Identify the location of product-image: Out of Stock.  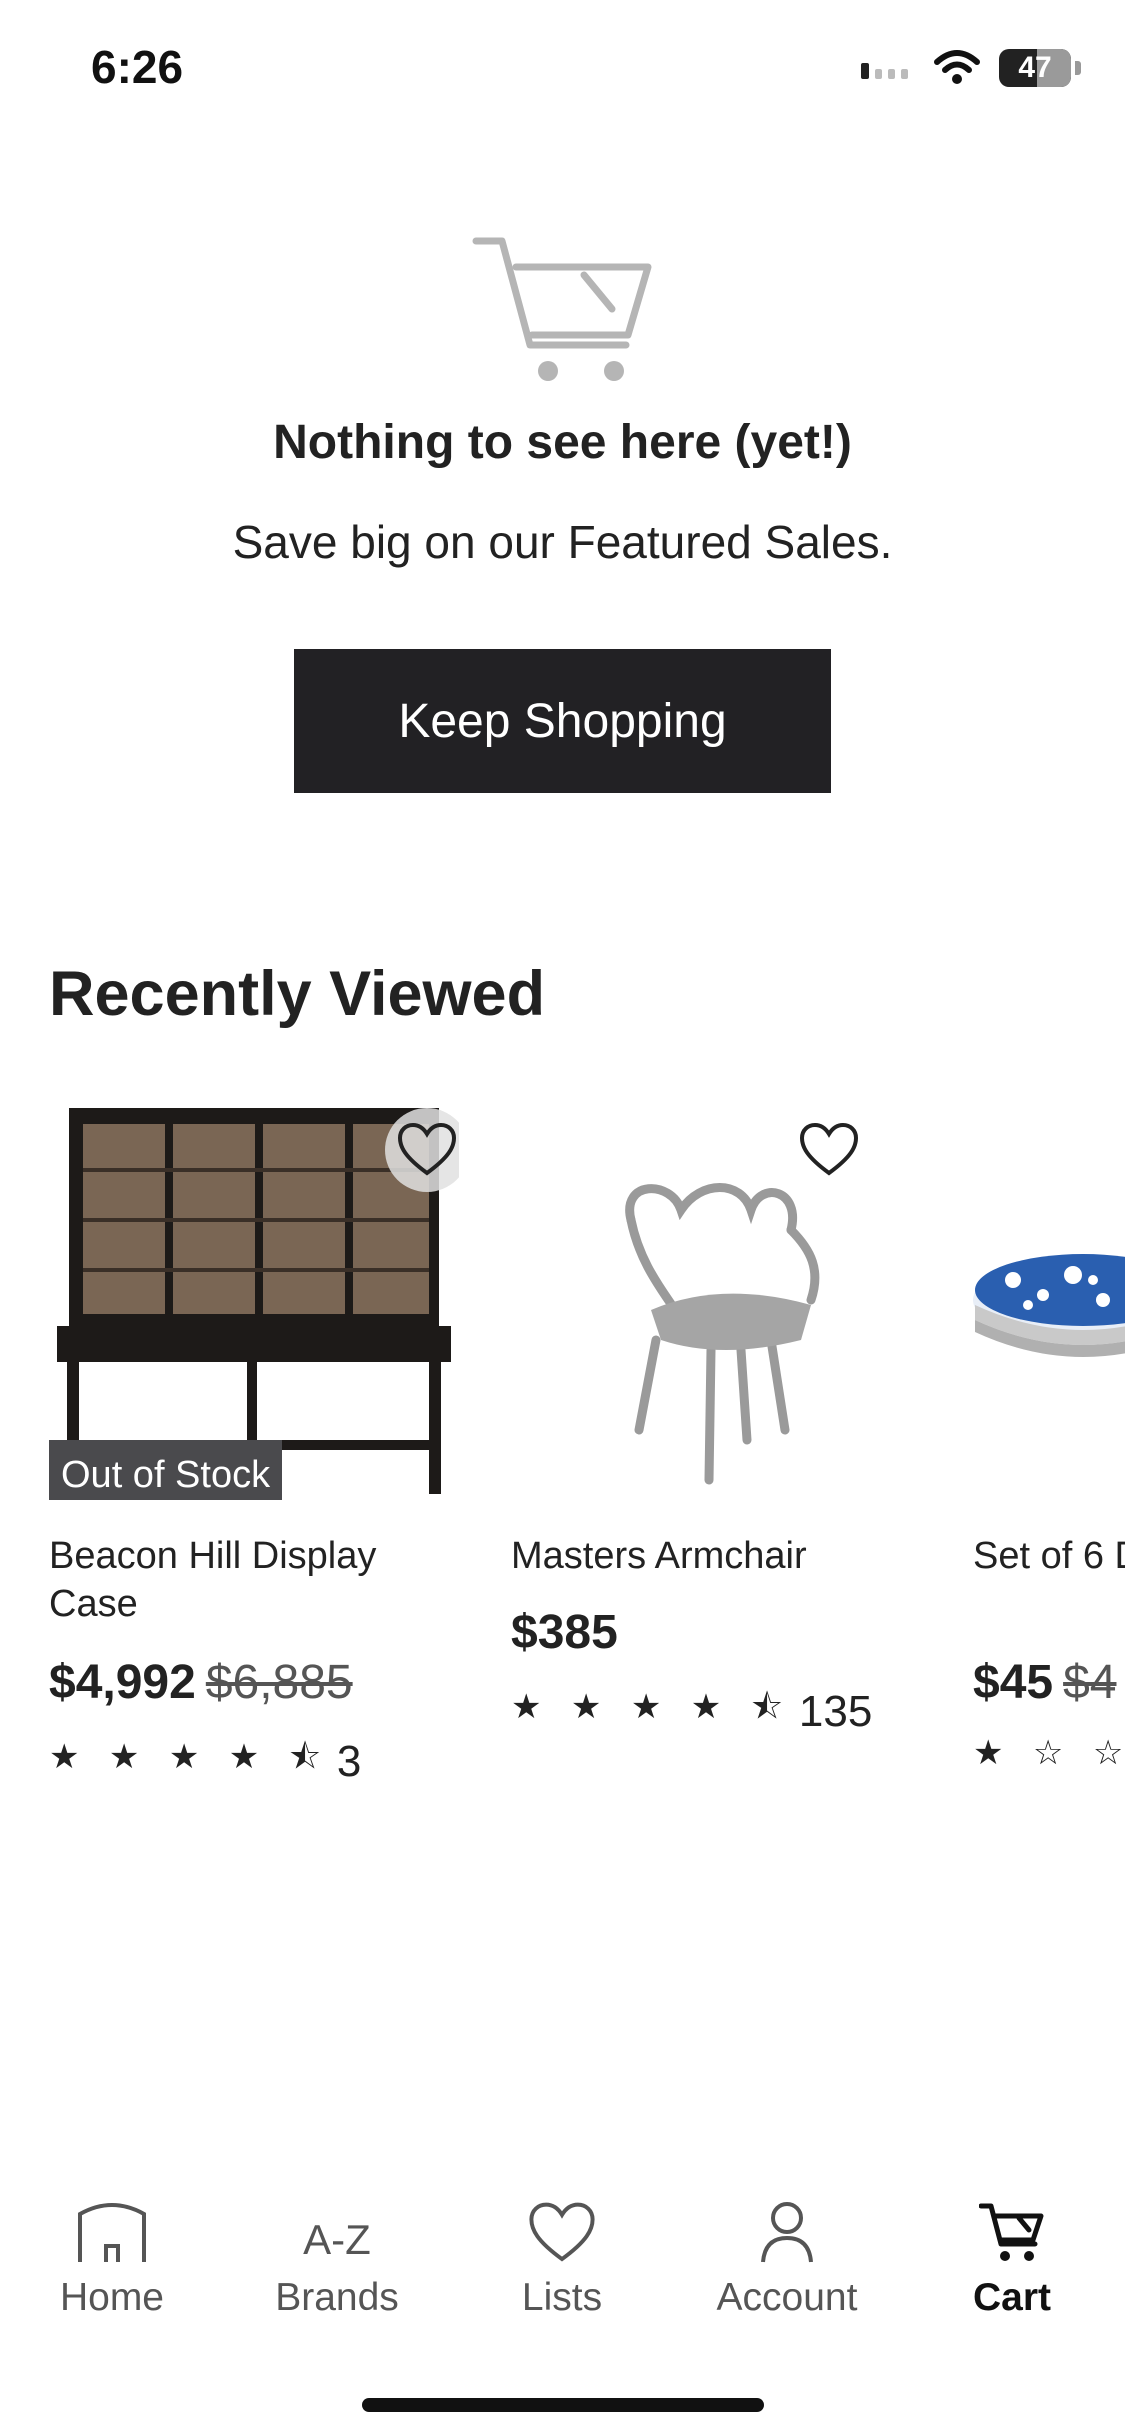
(254, 1300).